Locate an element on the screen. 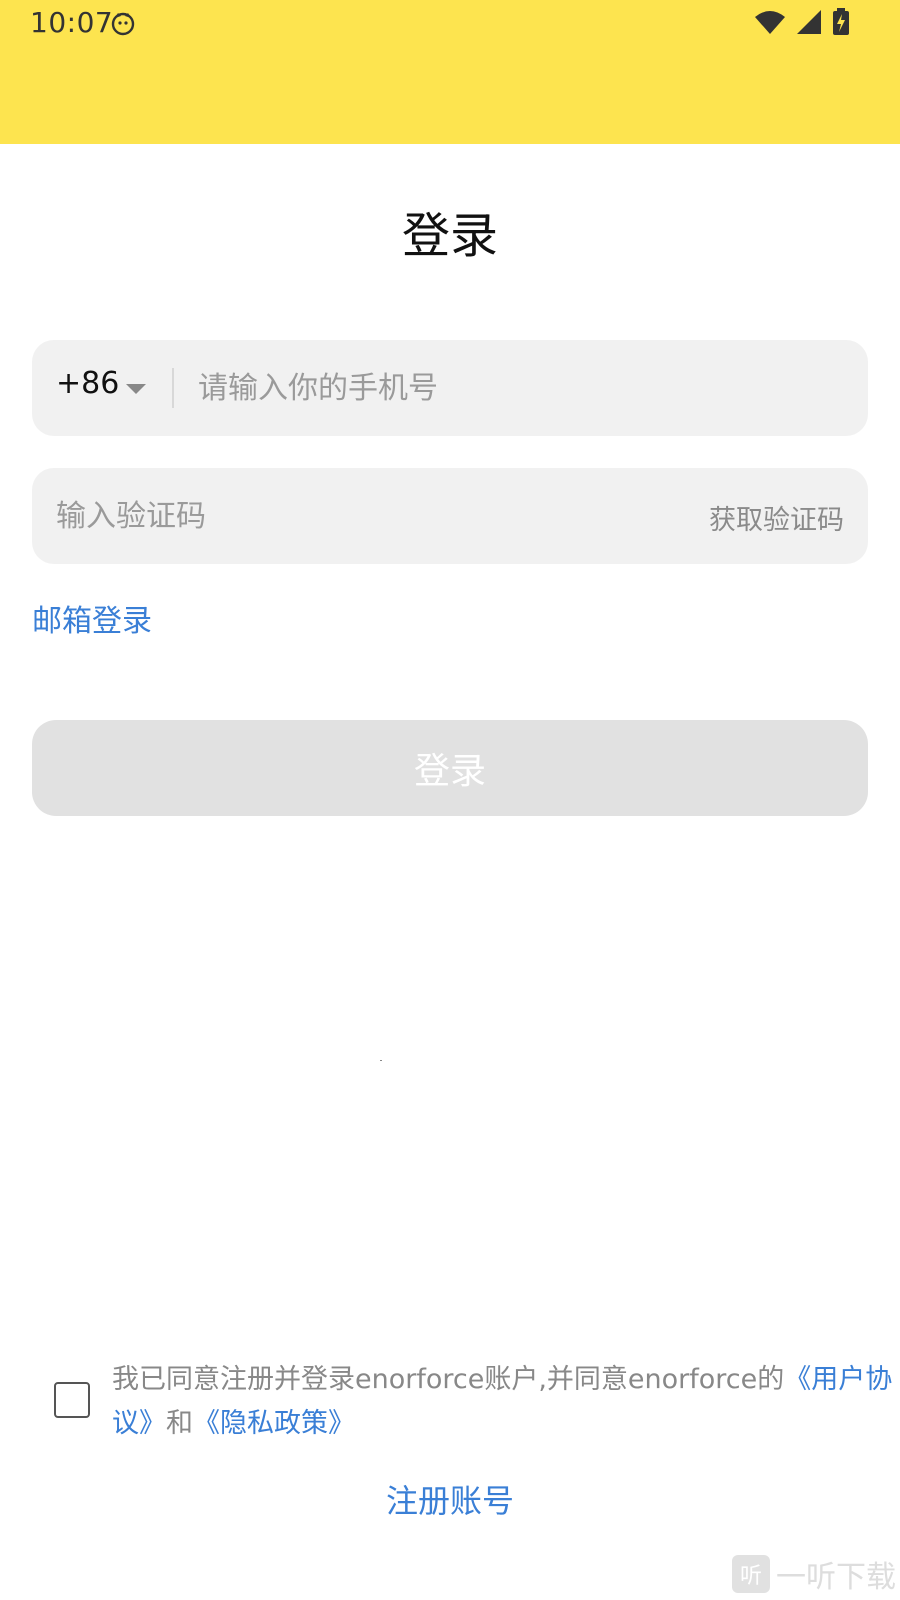 This screenshot has width=900, height=1600. watermark-logo-icon: 听 is located at coordinates (751, 1574).